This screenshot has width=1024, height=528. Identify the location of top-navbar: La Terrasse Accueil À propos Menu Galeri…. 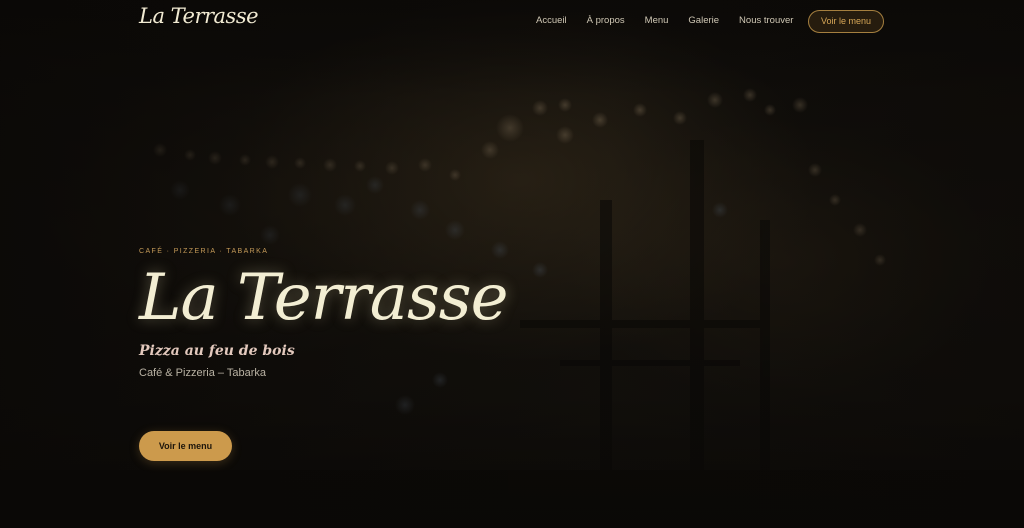
(512, 22).